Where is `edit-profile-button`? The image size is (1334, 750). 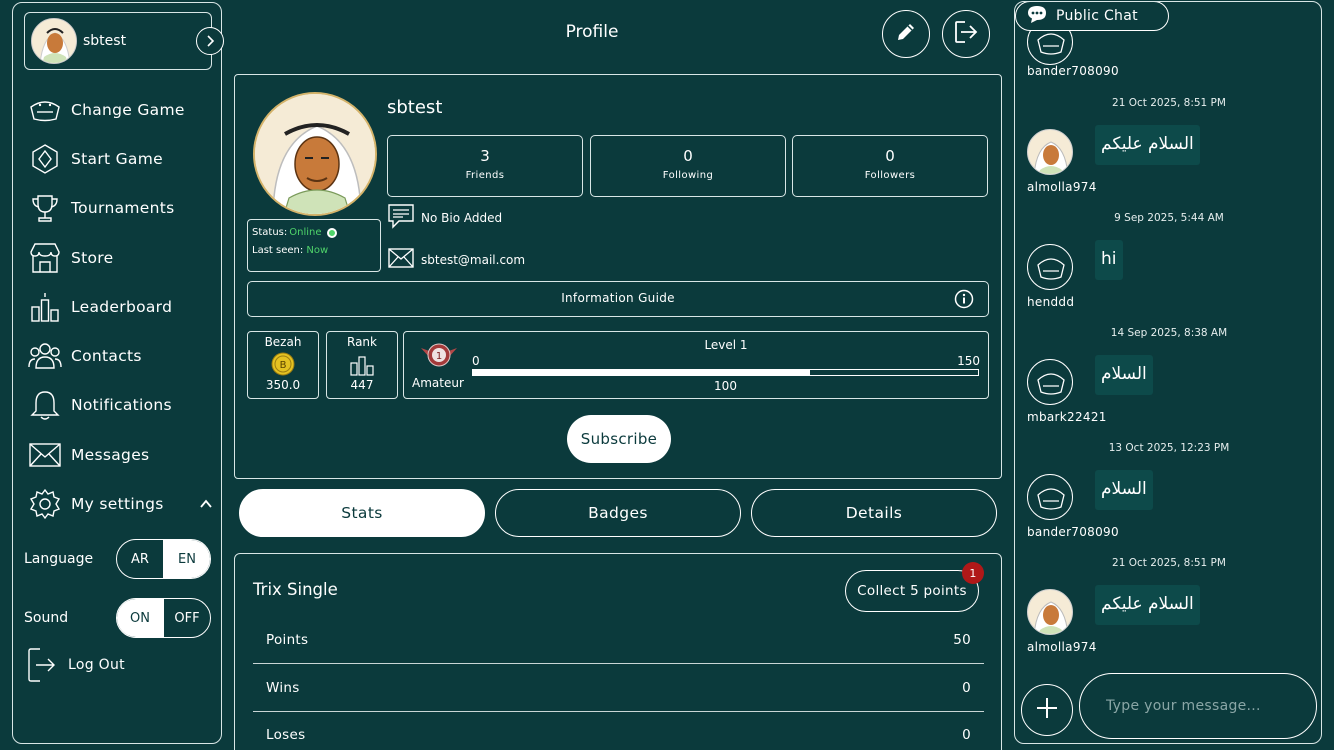 edit-profile-button is located at coordinates (906, 34).